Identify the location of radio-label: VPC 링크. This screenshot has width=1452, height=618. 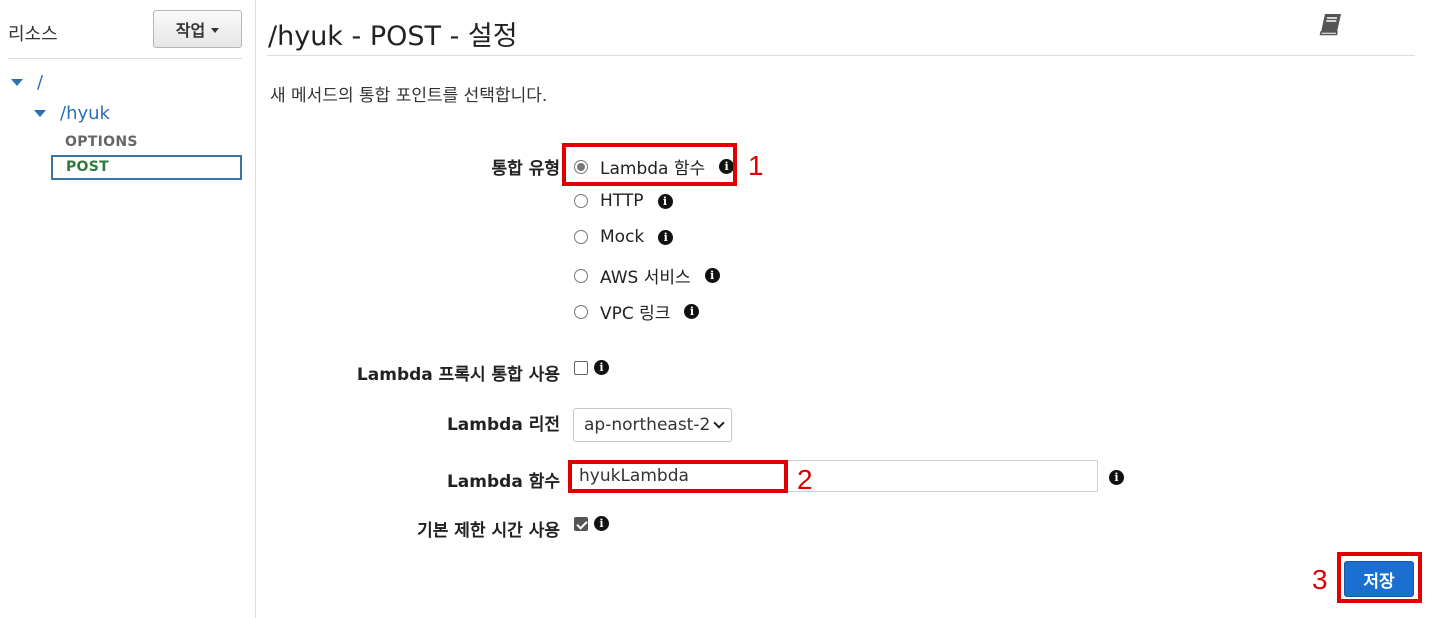
(635, 311).